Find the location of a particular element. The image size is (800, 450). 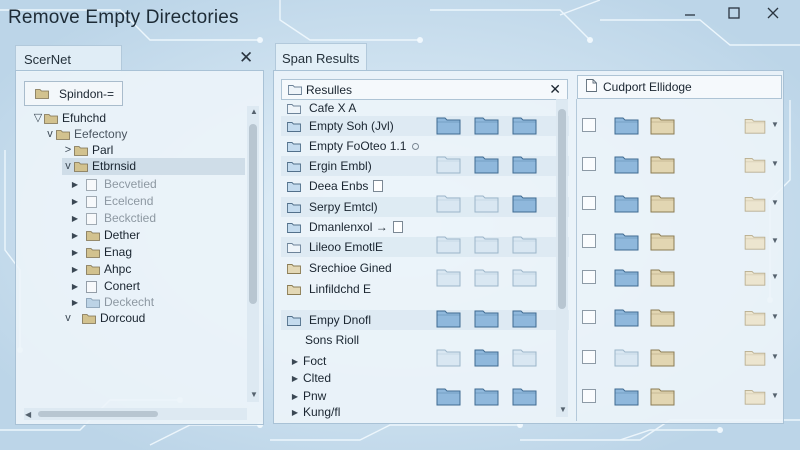

tree-item-dorcoud: v Dorcoud is located at coordinates (103, 318).